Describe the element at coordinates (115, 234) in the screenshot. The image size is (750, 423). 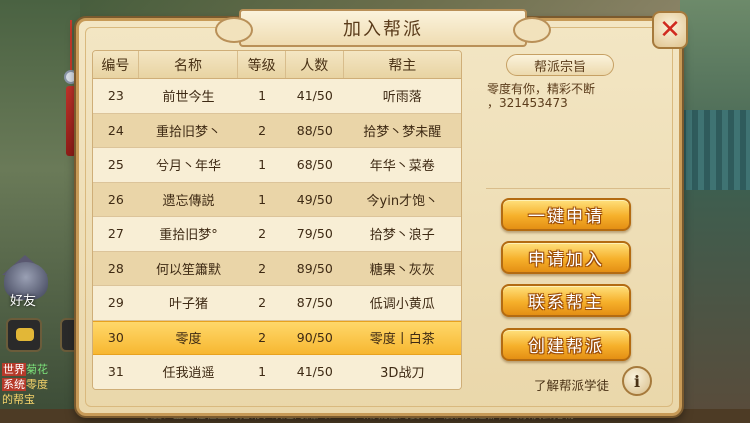
I see `cell-num: 27` at that location.